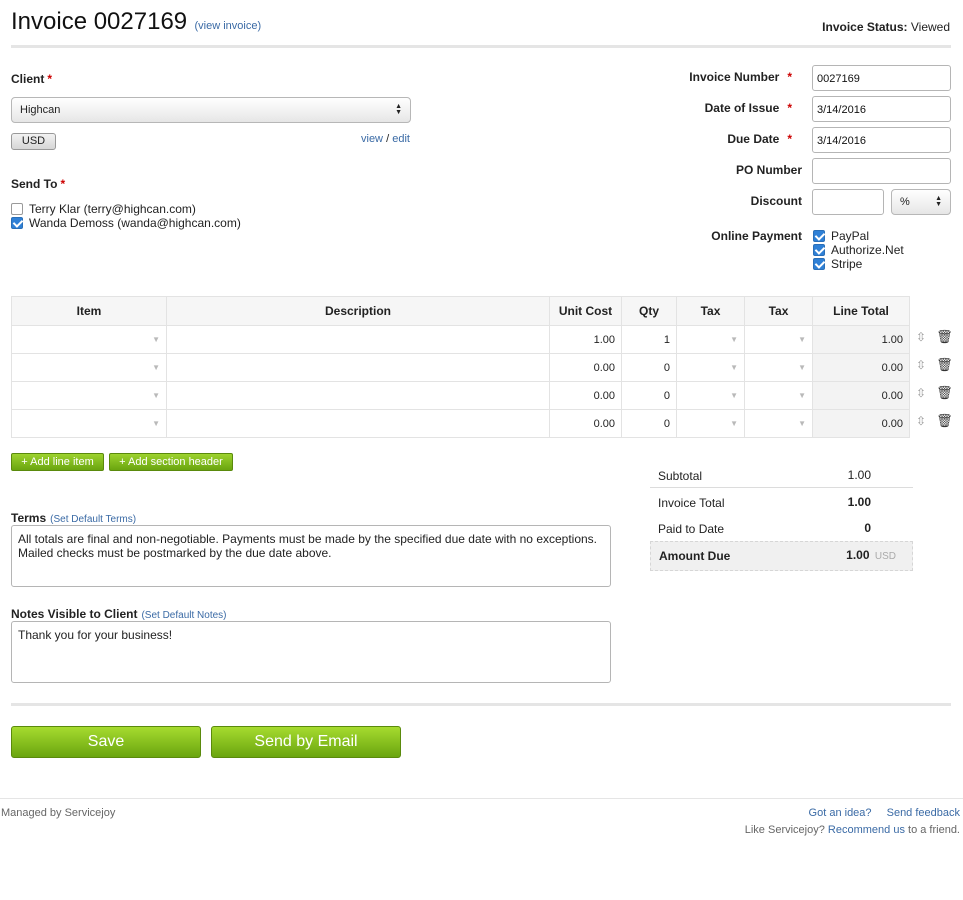 The width and height of the screenshot is (963, 900). Describe the element at coordinates (881, 140) in the screenshot. I see `due-date-field: 3/14/2016` at that location.